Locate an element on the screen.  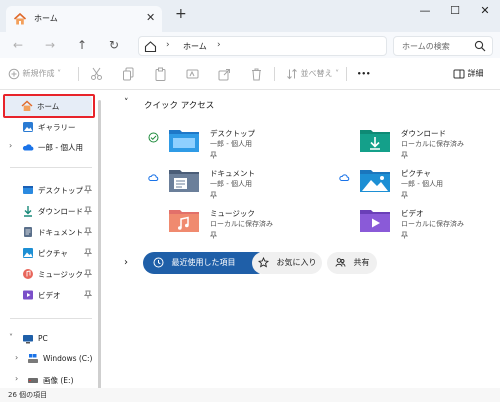
up-button: ↑ is located at coordinates (82, 45).